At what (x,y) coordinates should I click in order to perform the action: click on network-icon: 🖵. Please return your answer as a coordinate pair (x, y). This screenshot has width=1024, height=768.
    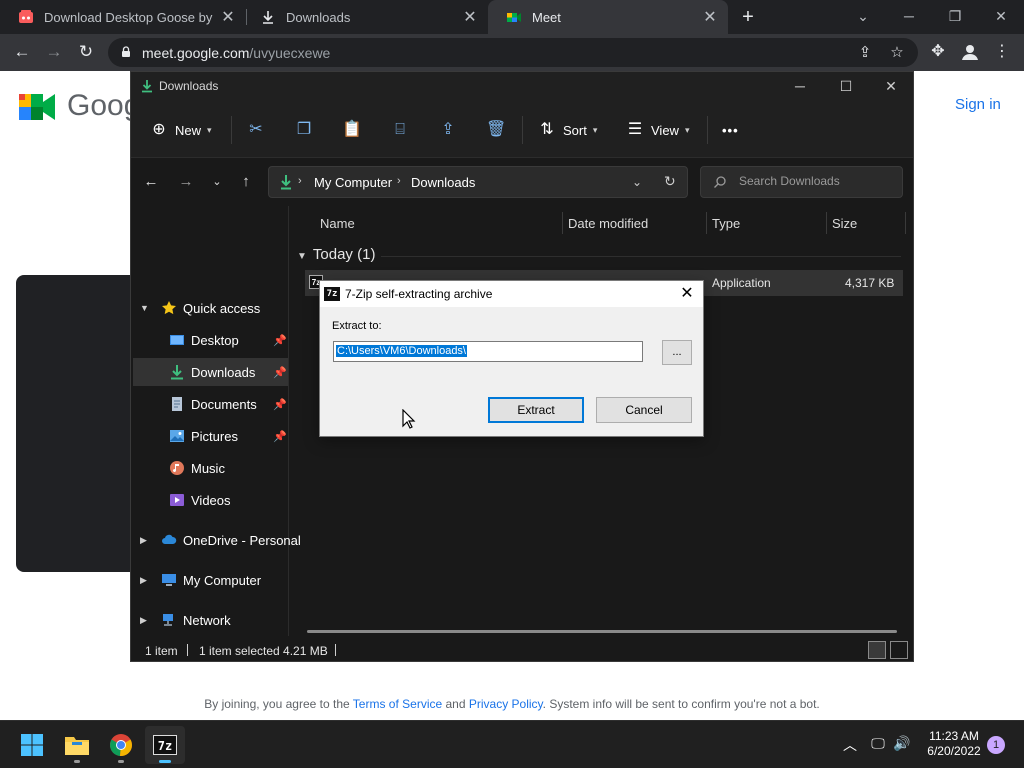
    Looking at the image, I should click on (878, 743).